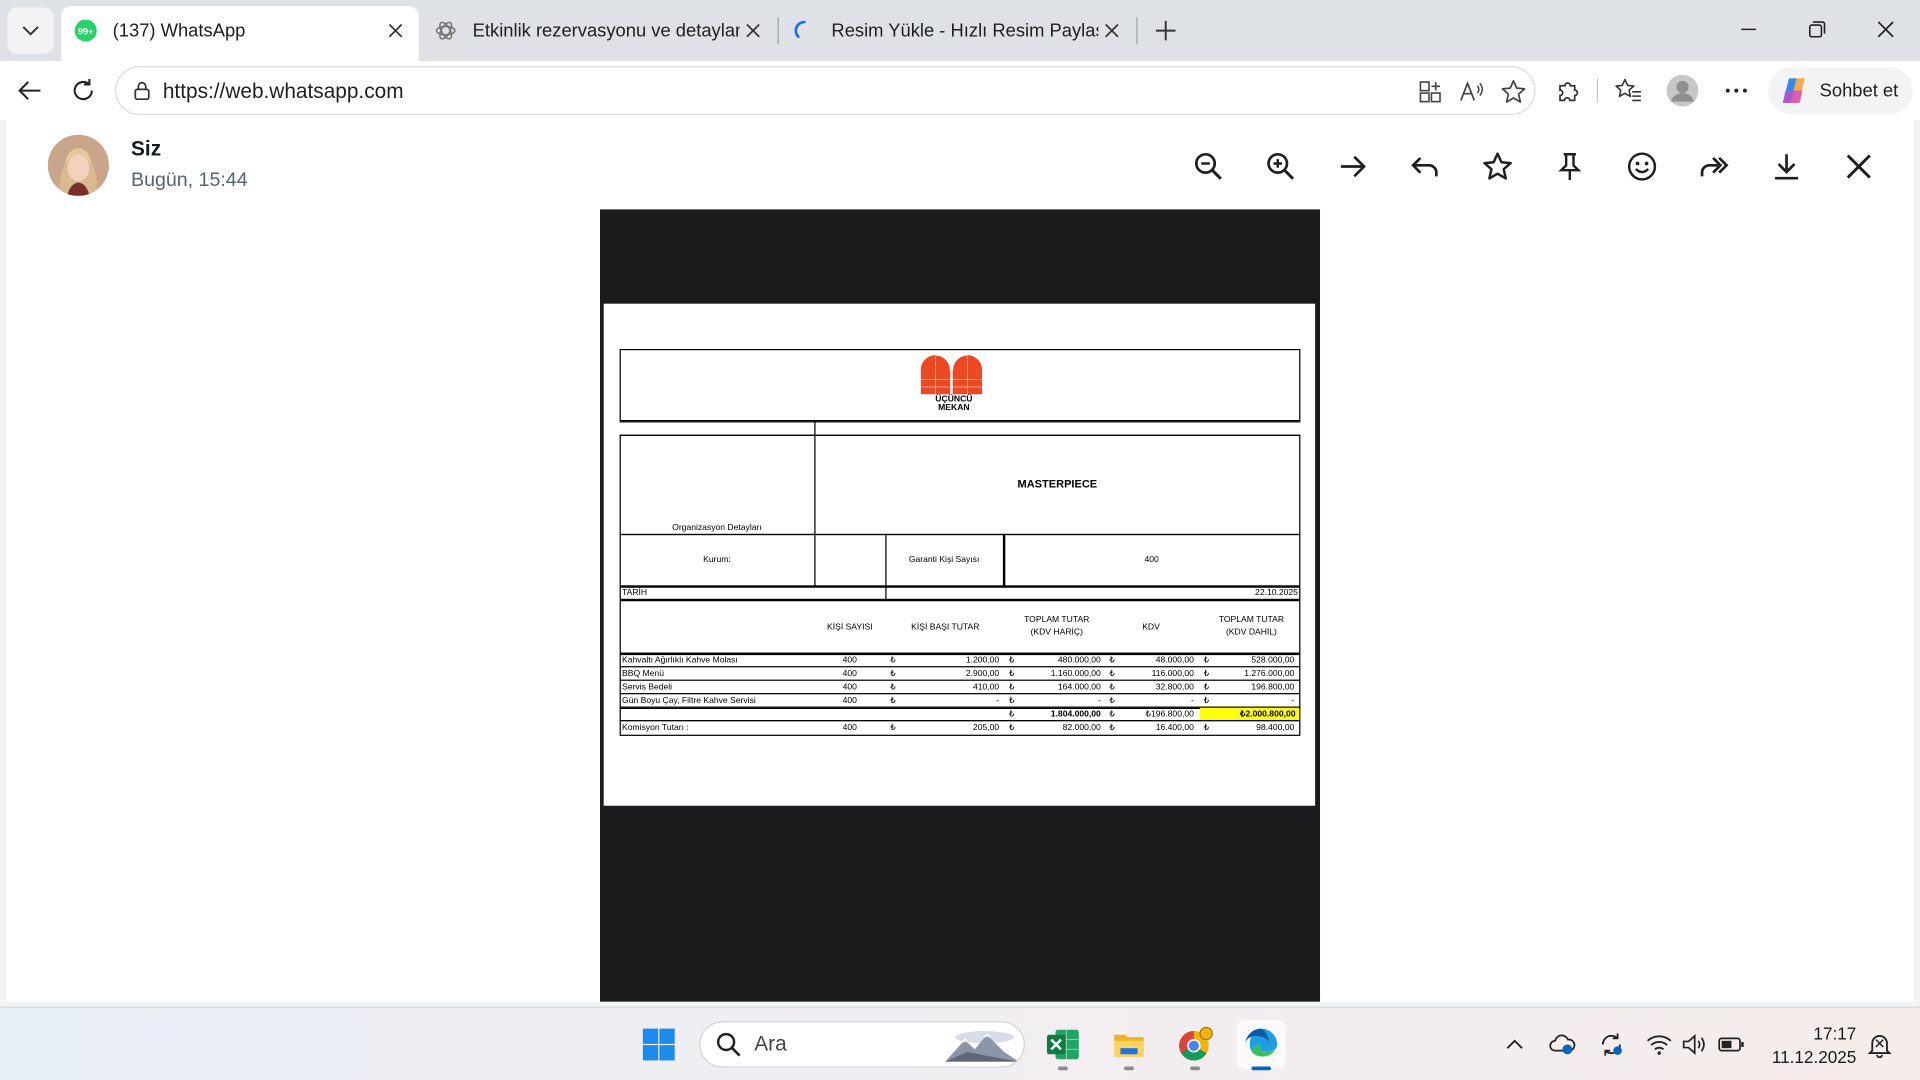 The height and width of the screenshot is (1080, 1920). What do you see at coordinates (83, 90) in the screenshot?
I see `refresh-button` at bounding box center [83, 90].